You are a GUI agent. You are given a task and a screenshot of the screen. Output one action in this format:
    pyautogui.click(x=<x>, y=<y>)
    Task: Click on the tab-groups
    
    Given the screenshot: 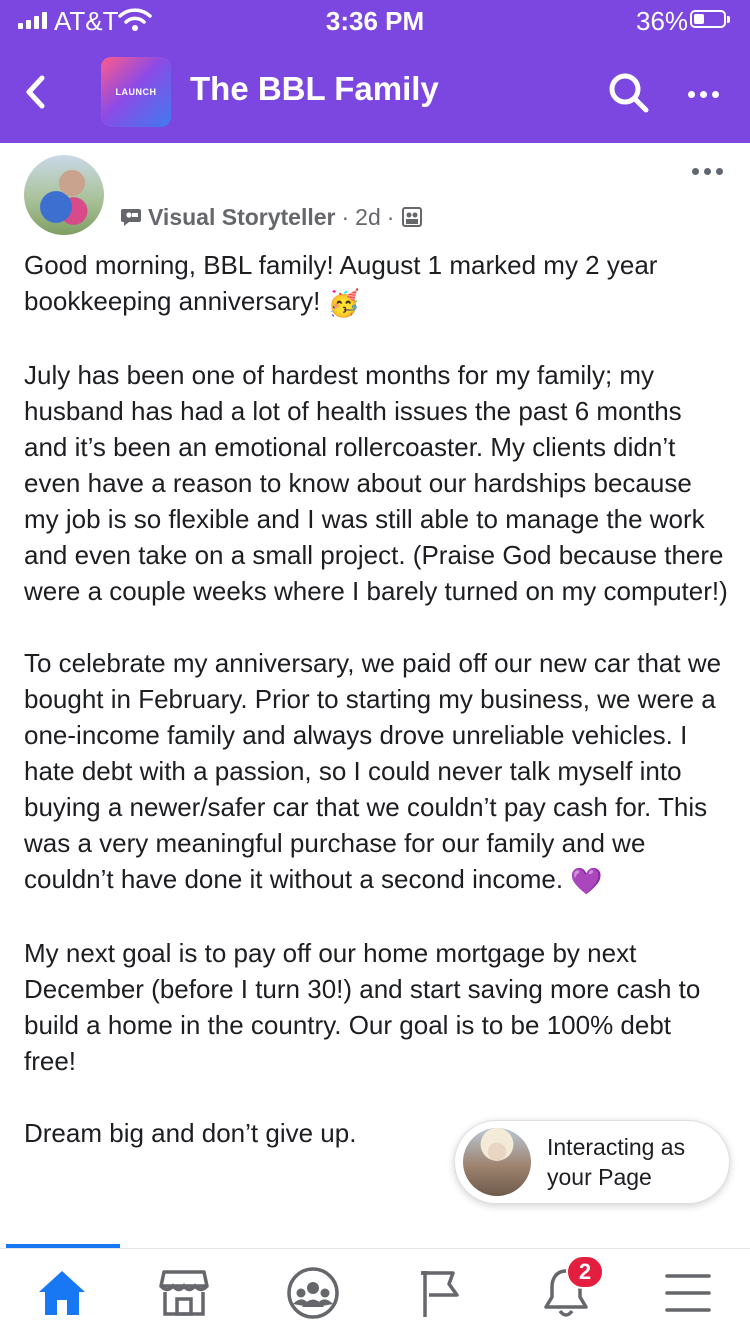 What is the action you would take?
    pyautogui.click(x=313, y=1293)
    